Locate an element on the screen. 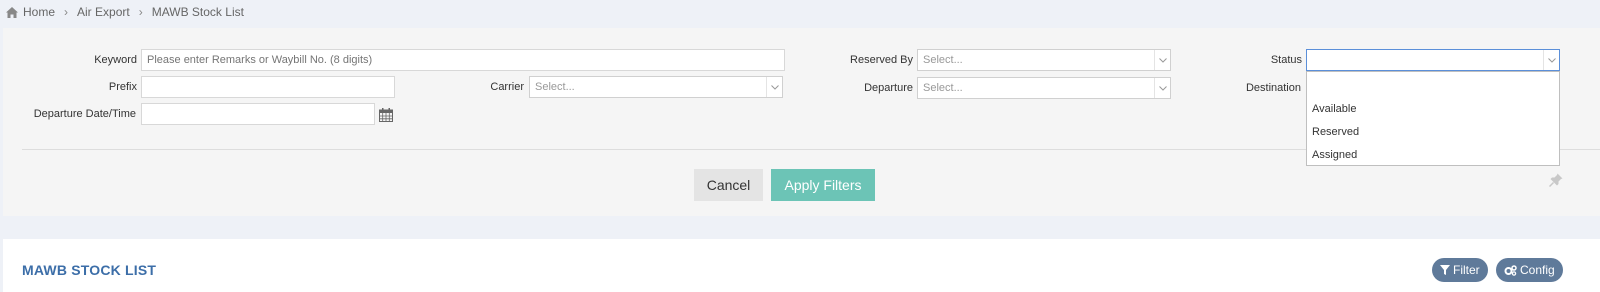 The height and width of the screenshot is (292, 1600). filter-button: Filter is located at coordinates (1460, 270).